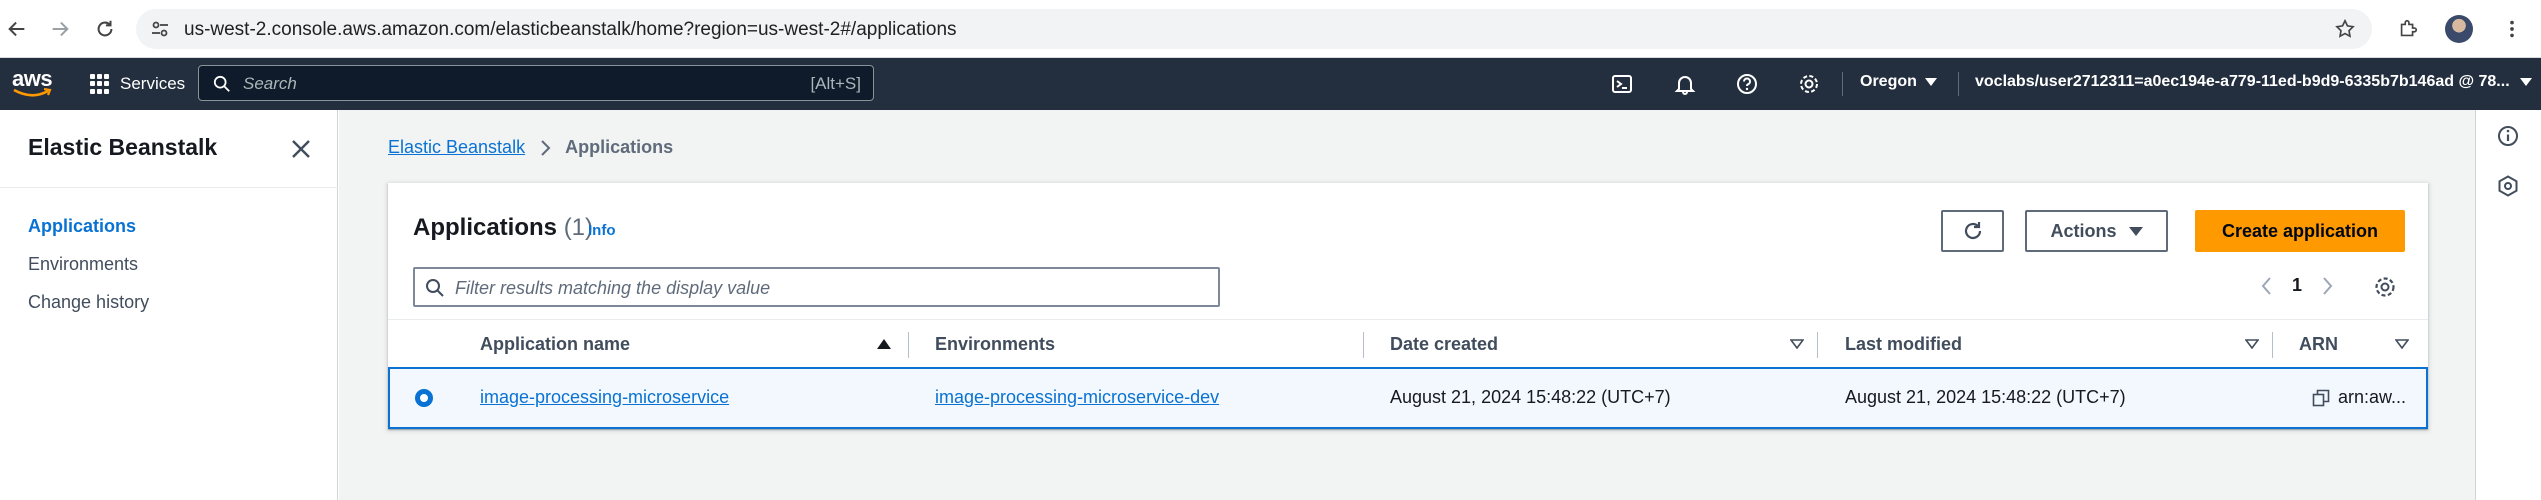 The height and width of the screenshot is (500, 2541). Describe the element at coordinates (456, 147) in the screenshot. I see `breadcrumb-link-elastic-beanstalk: Elastic Beanstalk` at that location.